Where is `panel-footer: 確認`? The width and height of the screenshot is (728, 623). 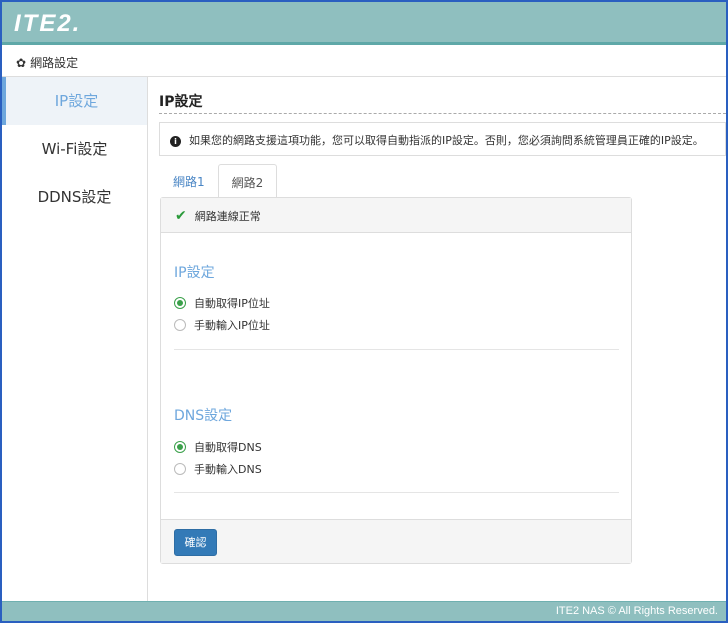 panel-footer: 確認 is located at coordinates (396, 541).